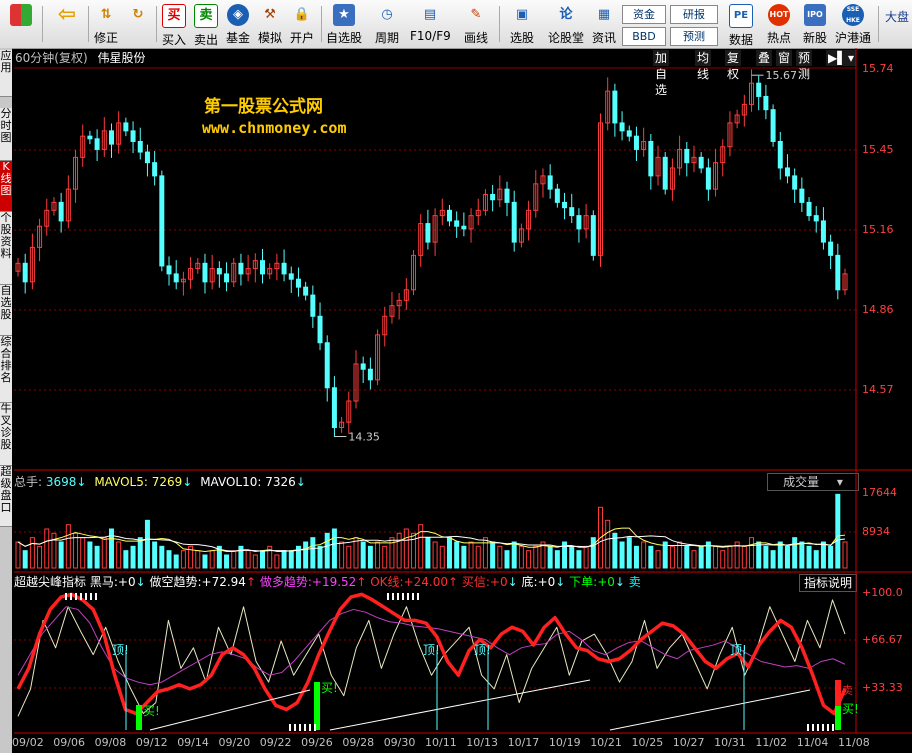 The image size is (912, 753). I want to click on buy-signal-label: 买!, so click(329, 688).